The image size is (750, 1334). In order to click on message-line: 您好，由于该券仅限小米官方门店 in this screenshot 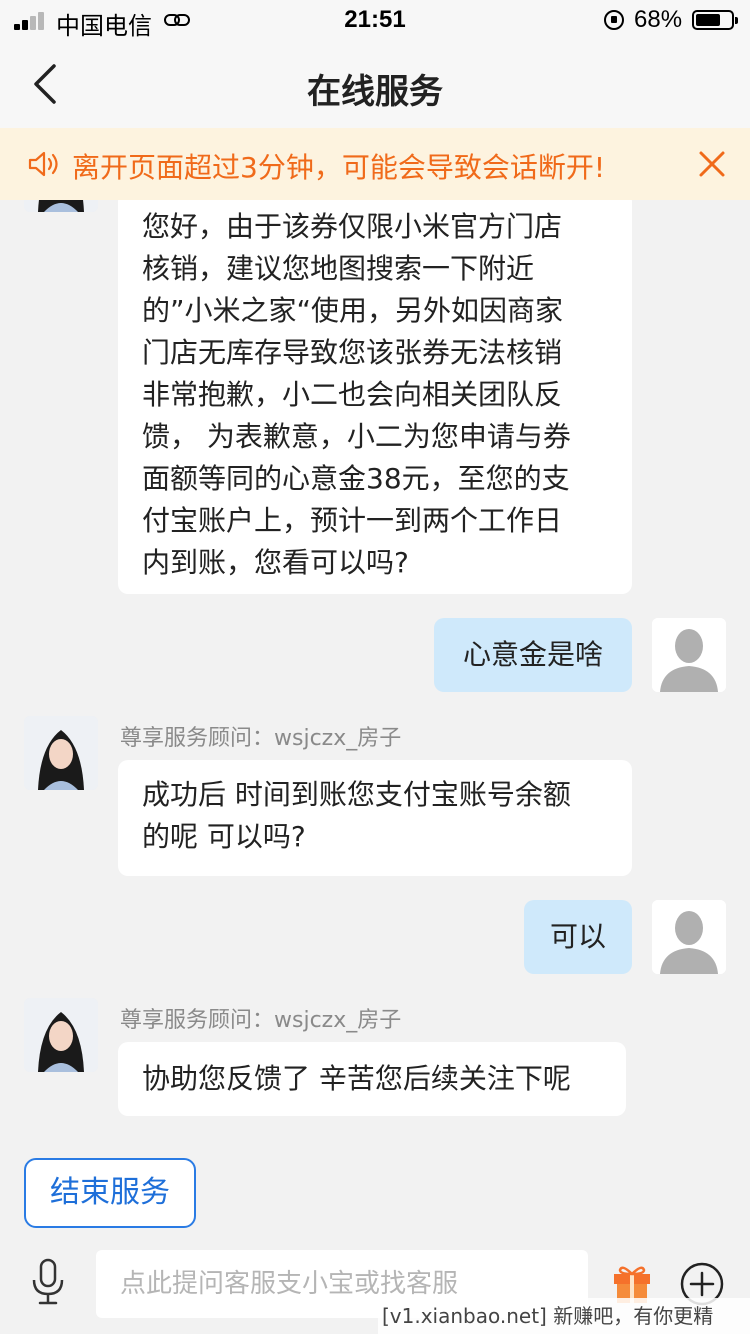, I will do `click(352, 226)`.